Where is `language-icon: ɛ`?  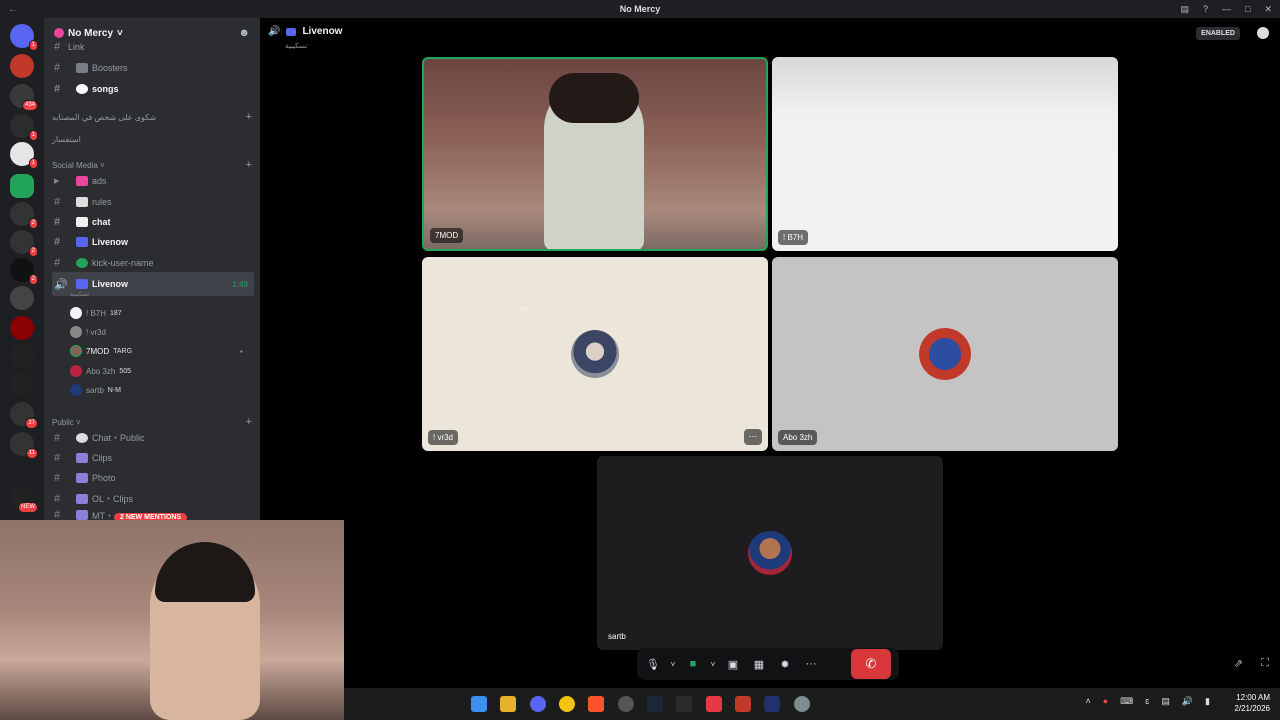 language-icon: ɛ is located at coordinates (1147, 701).